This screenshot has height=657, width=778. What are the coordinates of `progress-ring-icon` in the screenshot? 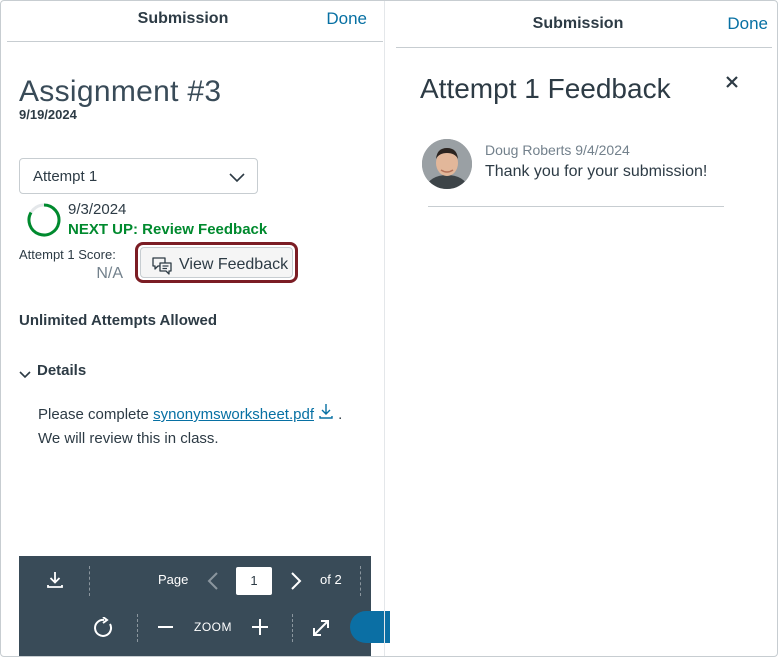 It's located at (44, 222).